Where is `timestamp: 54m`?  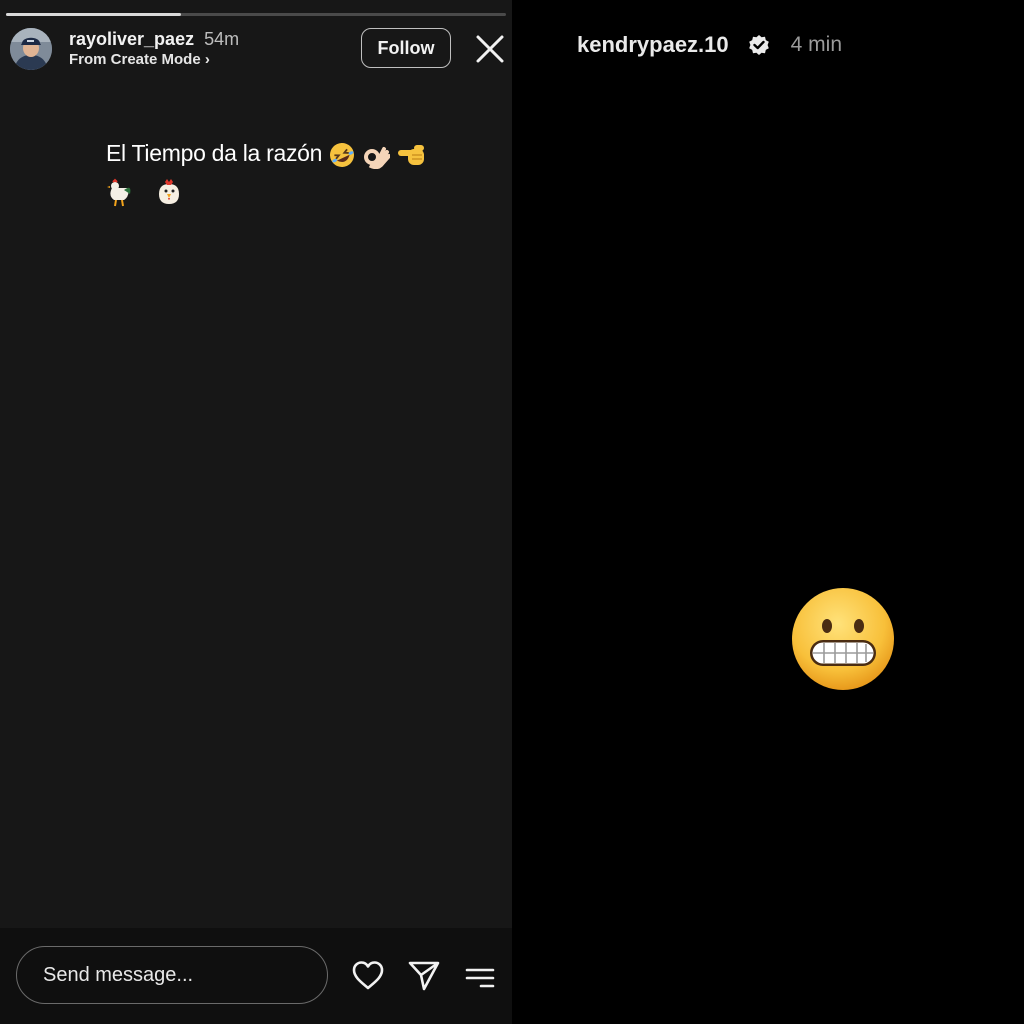 timestamp: 54m is located at coordinates (222, 39).